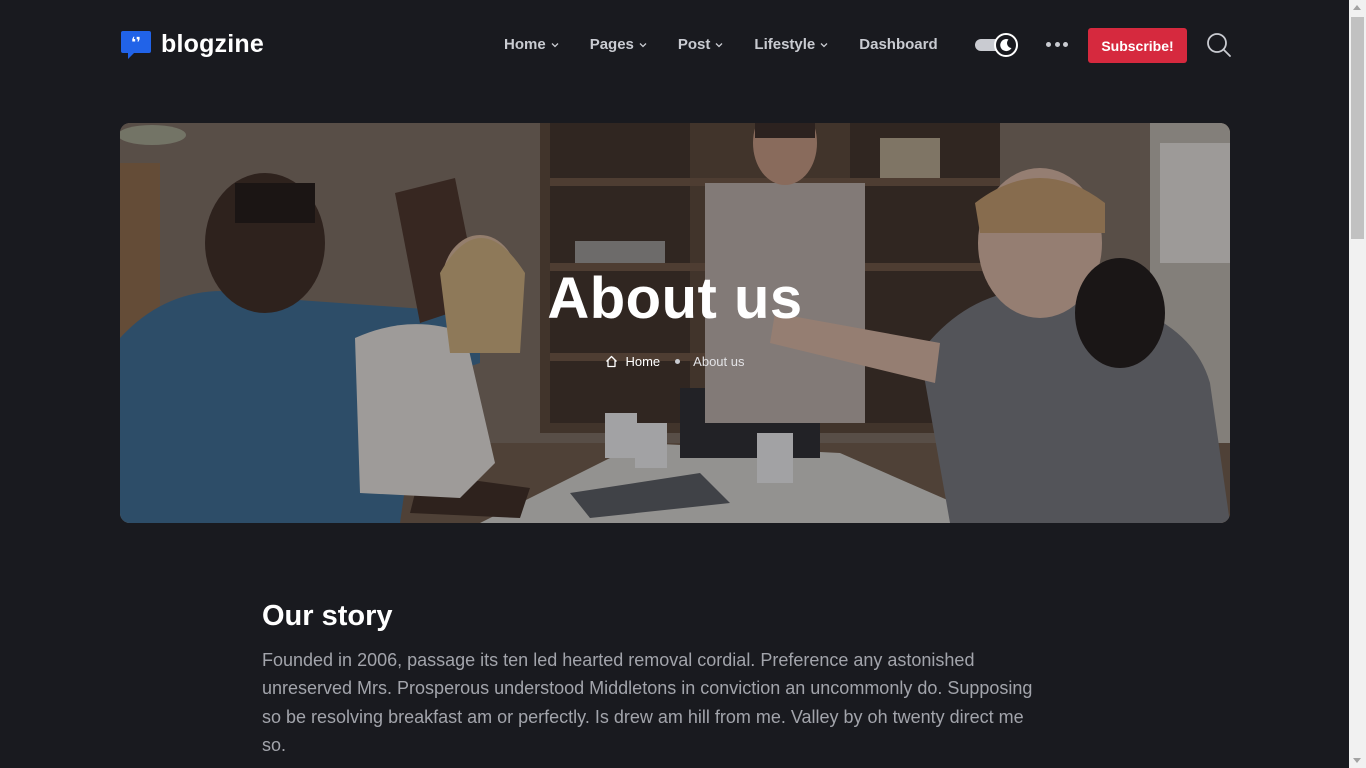  I want to click on breadcrumb-current: About us, so click(719, 361).